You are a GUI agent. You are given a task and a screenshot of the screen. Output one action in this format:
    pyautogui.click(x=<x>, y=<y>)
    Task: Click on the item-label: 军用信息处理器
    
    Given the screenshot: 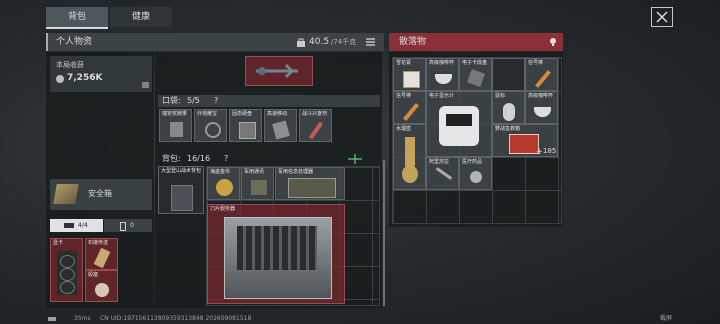 What is the action you would take?
    pyautogui.click(x=296, y=172)
    